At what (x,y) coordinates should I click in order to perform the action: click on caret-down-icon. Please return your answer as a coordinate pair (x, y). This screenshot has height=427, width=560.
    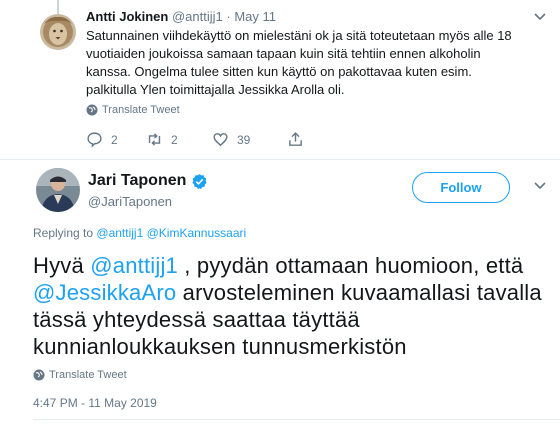
    Looking at the image, I should click on (540, 18).